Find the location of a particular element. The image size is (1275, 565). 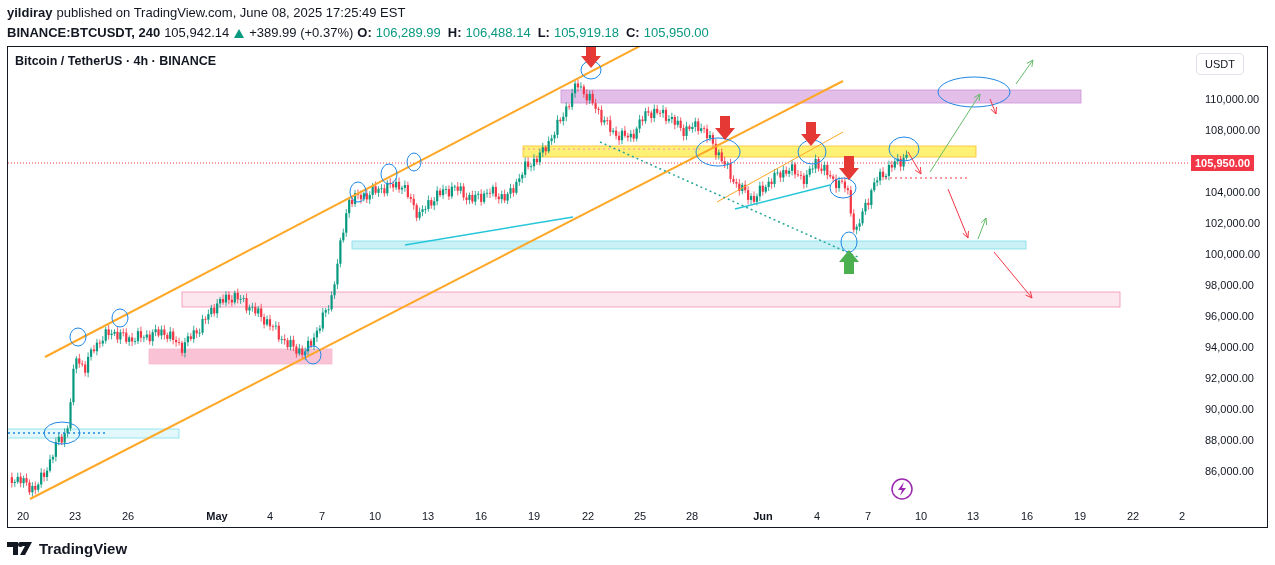

time-tick: May is located at coordinates (217, 516).